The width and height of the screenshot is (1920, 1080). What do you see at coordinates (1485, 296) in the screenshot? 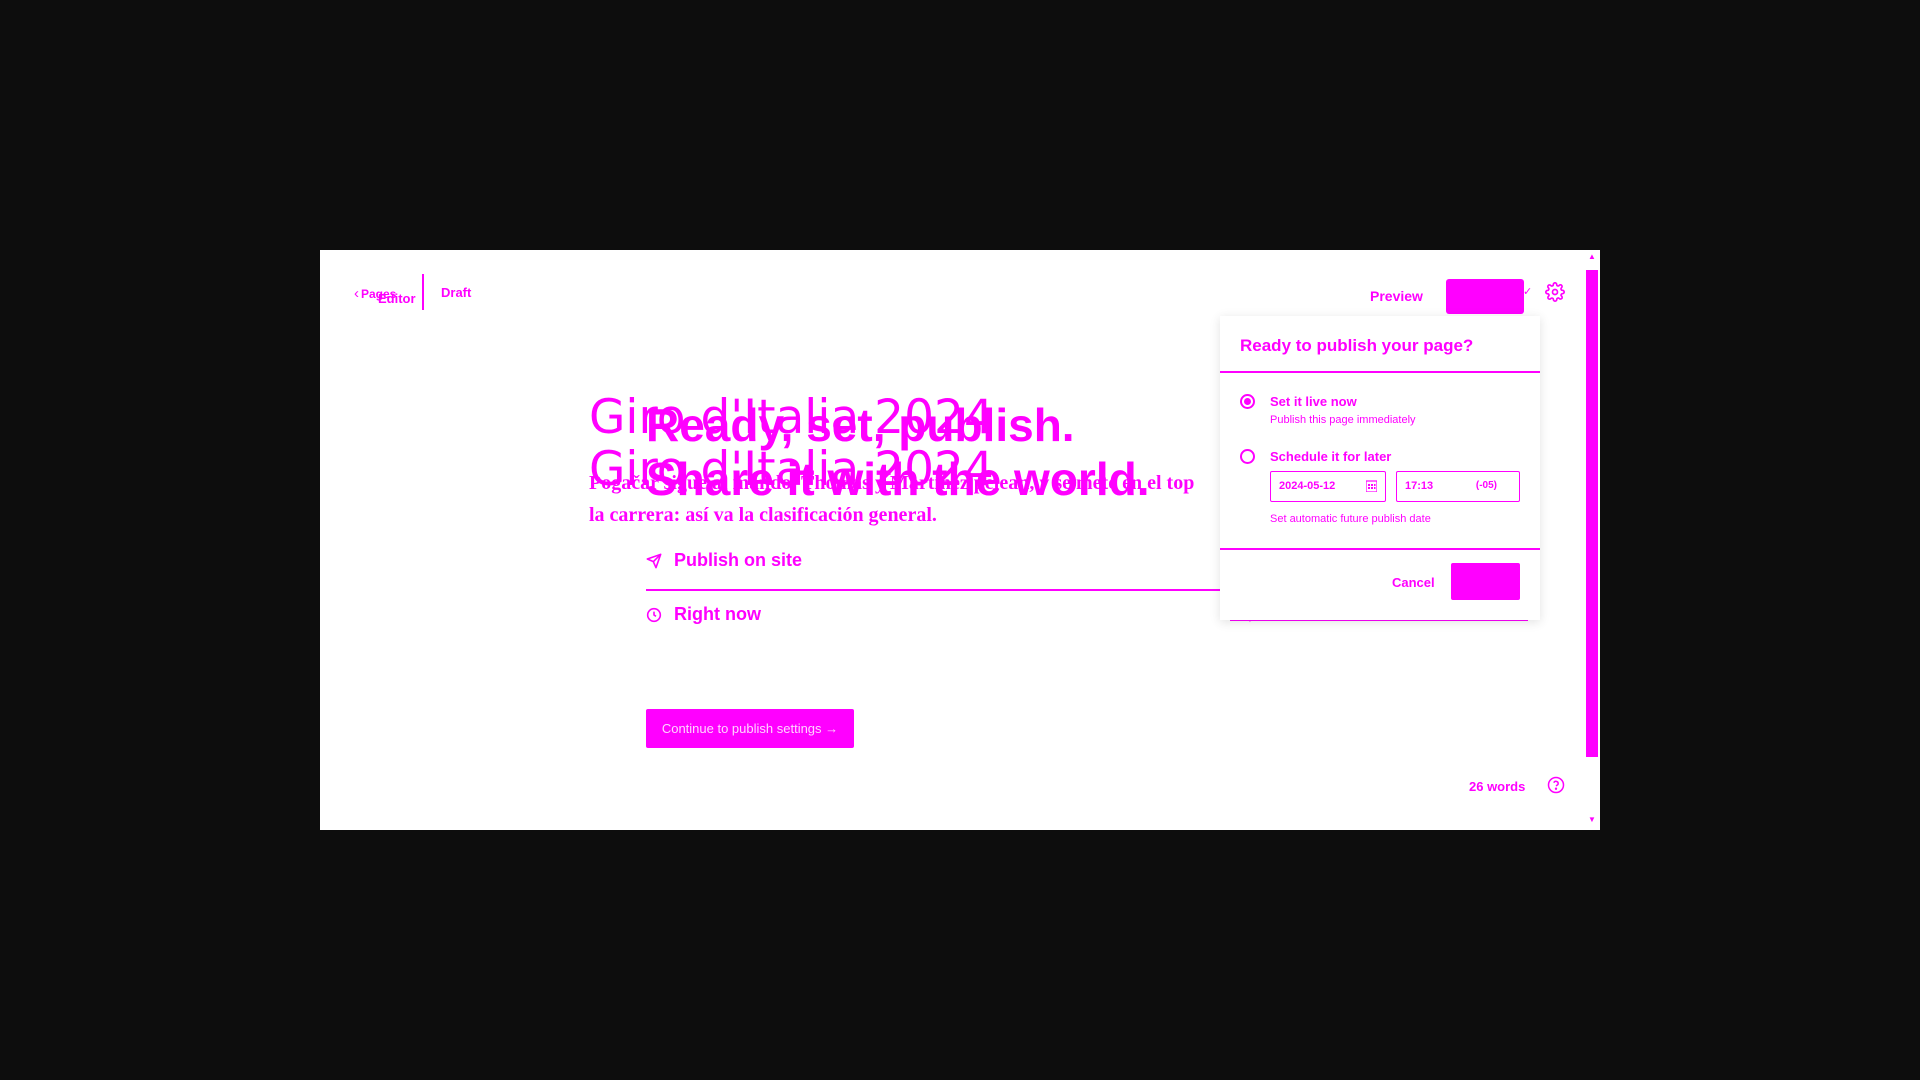
I see `publish-button: Publish` at bounding box center [1485, 296].